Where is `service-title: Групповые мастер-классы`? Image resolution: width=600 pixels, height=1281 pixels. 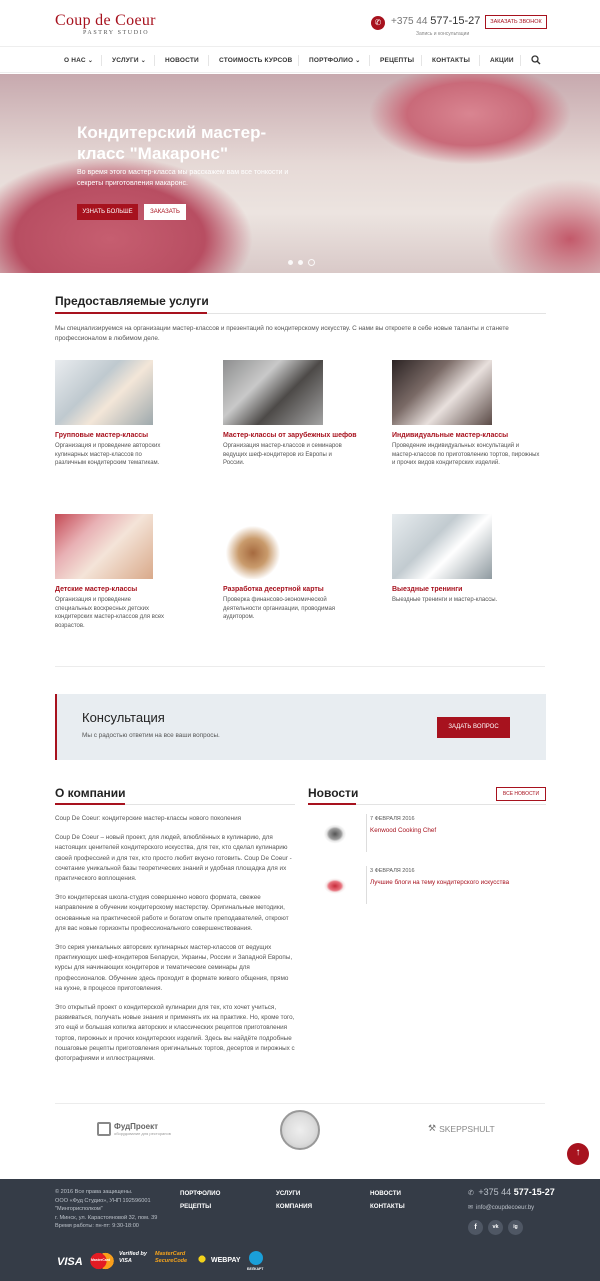
service-title: Групповые мастер-классы is located at coordinates (110, 435).